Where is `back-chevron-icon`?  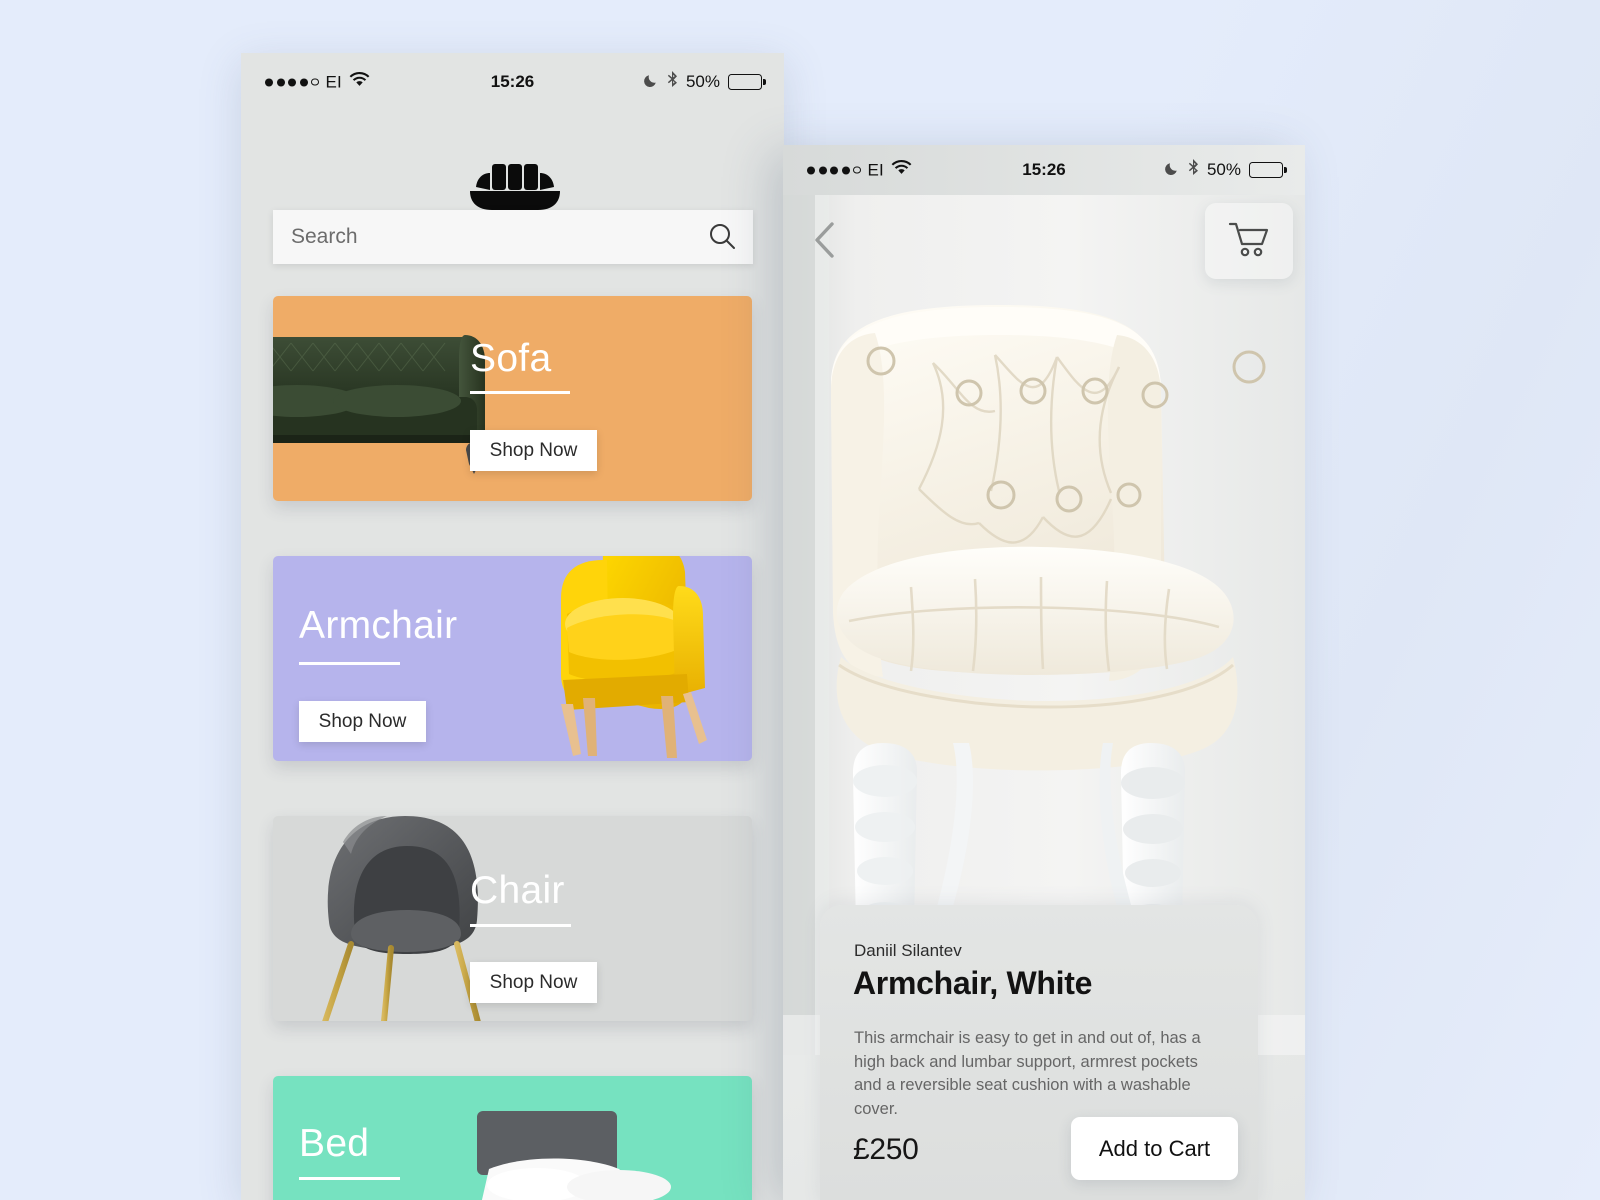 back-chevron-icon is located at coordinates (825, 241).